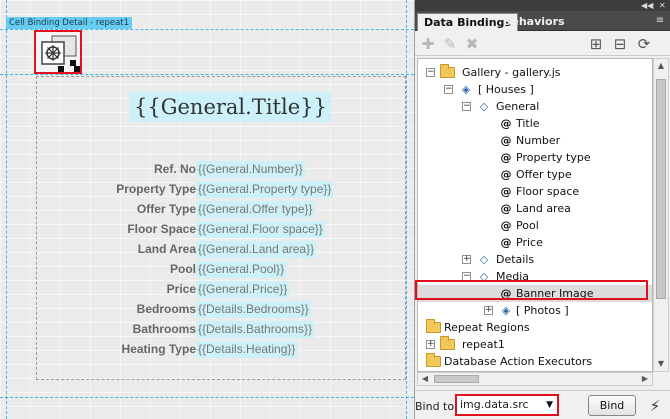  I want to click on general-title-binding: {{General.Title}}, so click(230, 107).